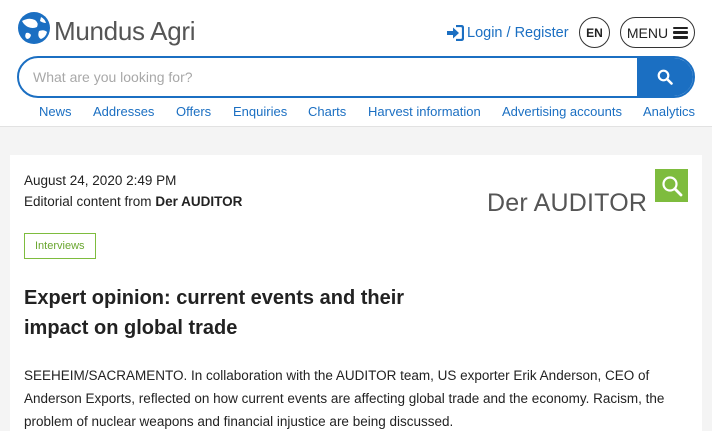 The height and width of the screenshot is (431, 712). What do you see at coordinates (567, 203) in the screenshot?
I see `source-logo-text: Der AUDITOR` at bounding box center [567, 203].